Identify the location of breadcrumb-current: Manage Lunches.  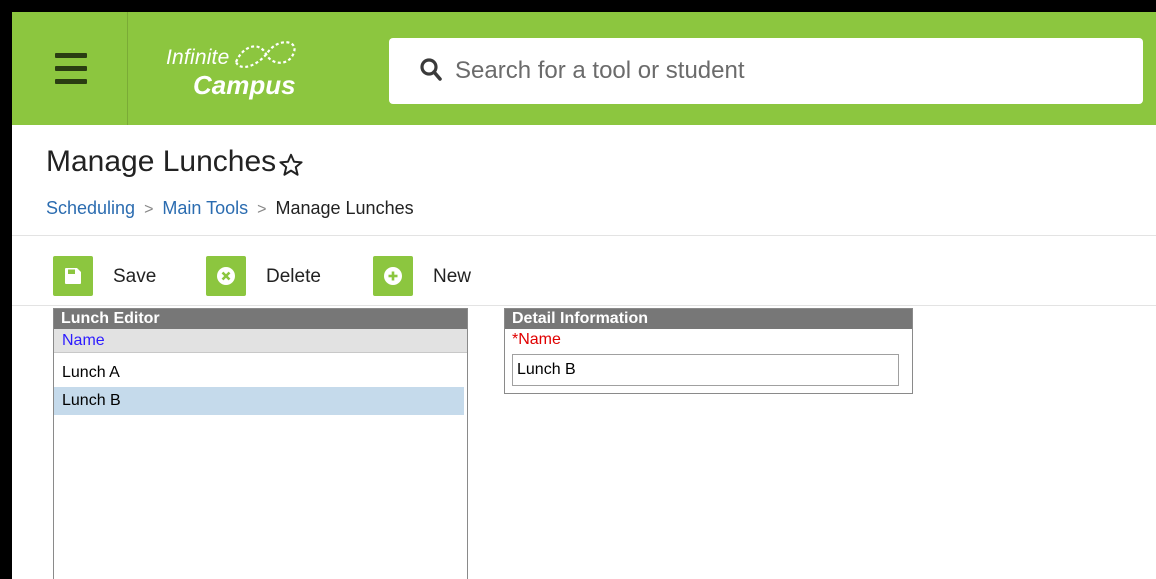
(344, 208).